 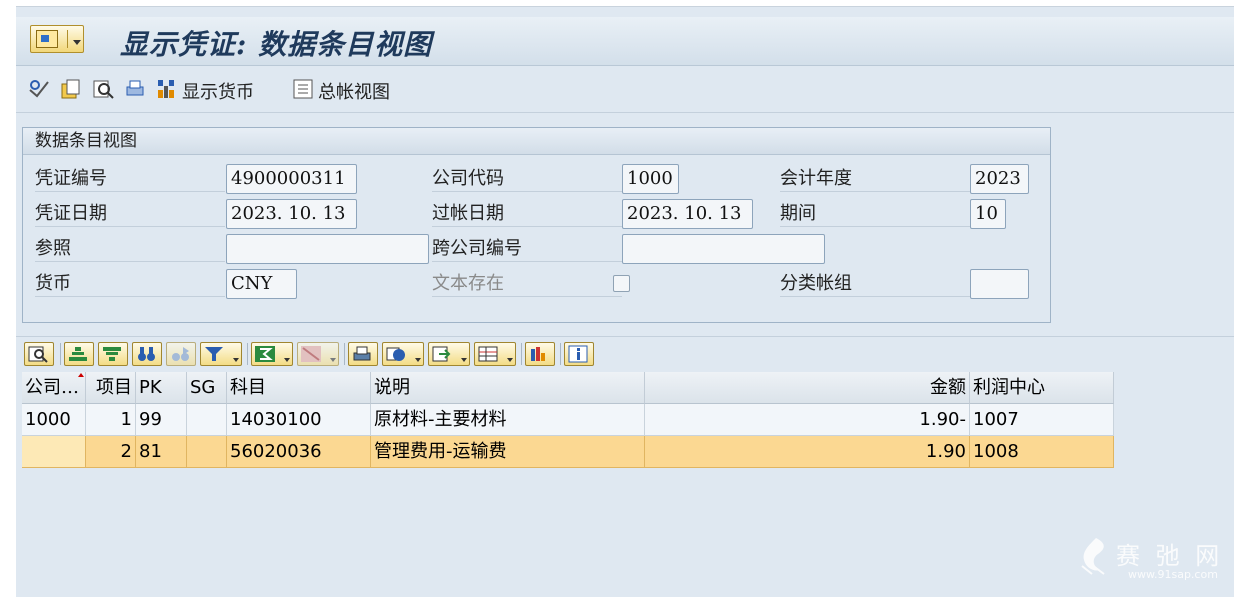 What do you see at coordinates (276, 44) in the screenshot?
I see `page-title: 显示凭证: 数据条目视图` at bounding box center [276, 44].